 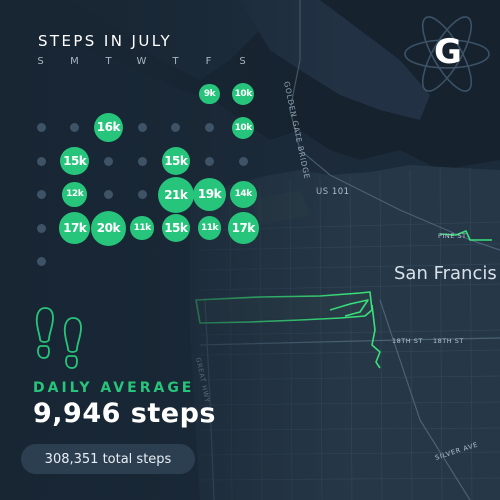 What do you see at coordinates (243, 61) in the screenshot?
I see `weekday-saturday: S` at bounding box center [243, 61].